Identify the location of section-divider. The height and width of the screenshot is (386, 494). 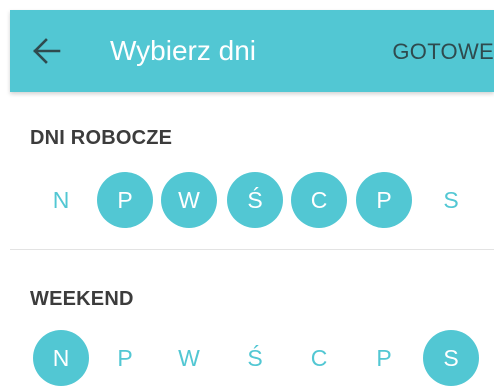
(252, 249).